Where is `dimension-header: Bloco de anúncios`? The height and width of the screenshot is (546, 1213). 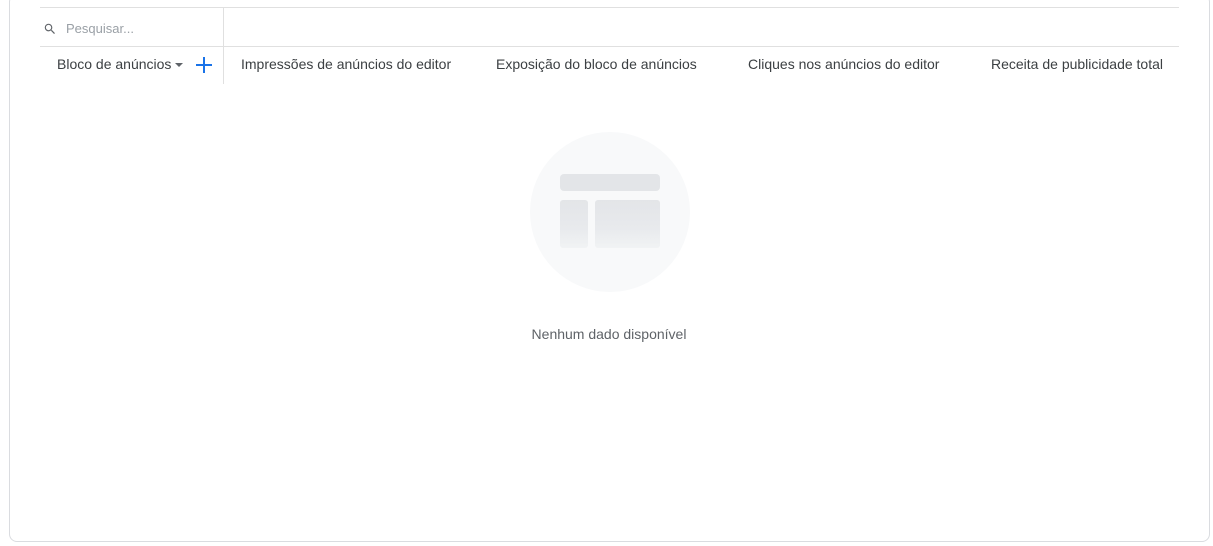 dimension-header: Bloco de anúncios is located at coordinates (132, 65).